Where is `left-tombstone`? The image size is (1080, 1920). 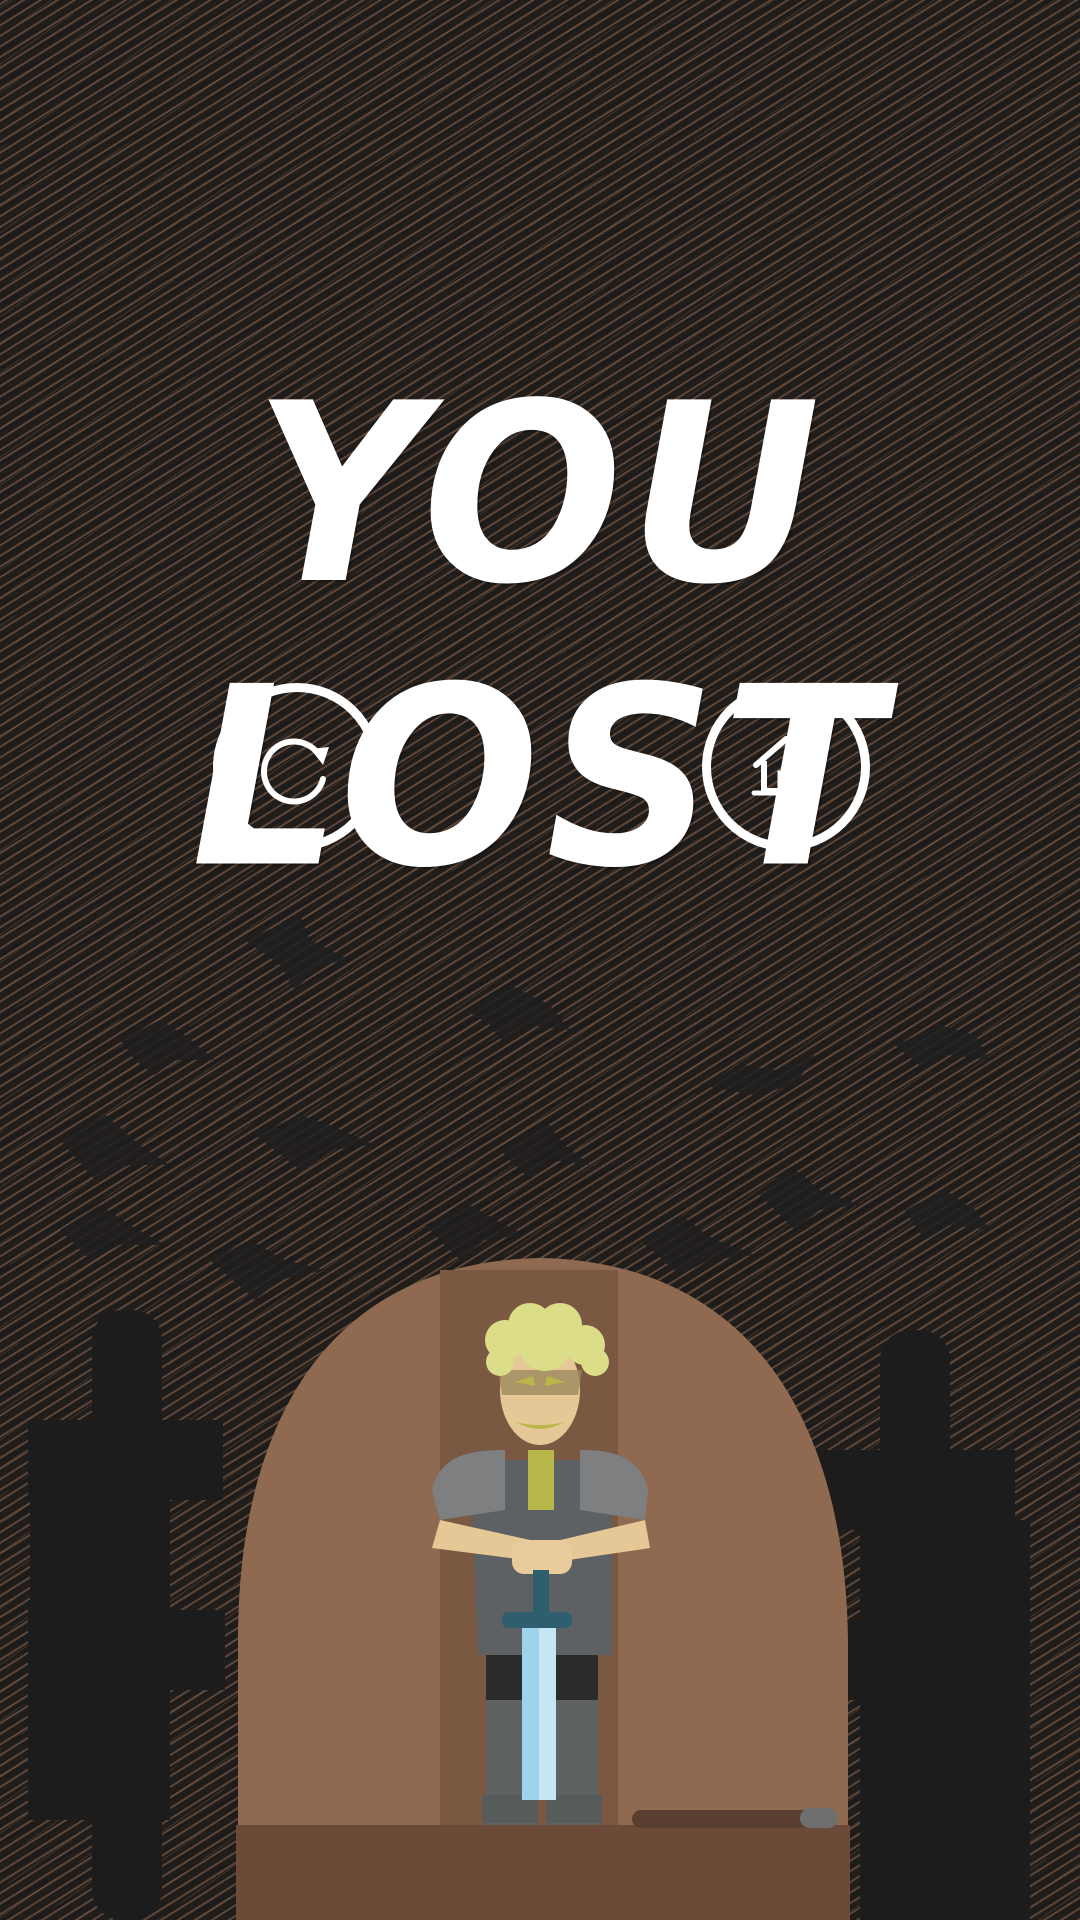 left-tombstone is located at coordinates (126, 1615).